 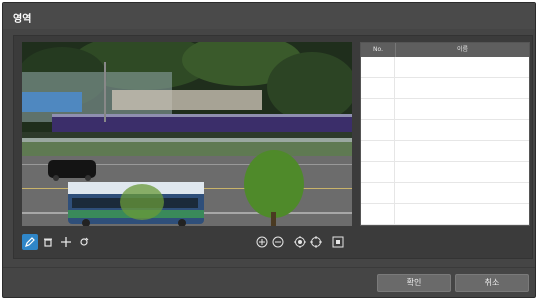 I want to click on ptz-target-icon, so click(x=300, y=242).